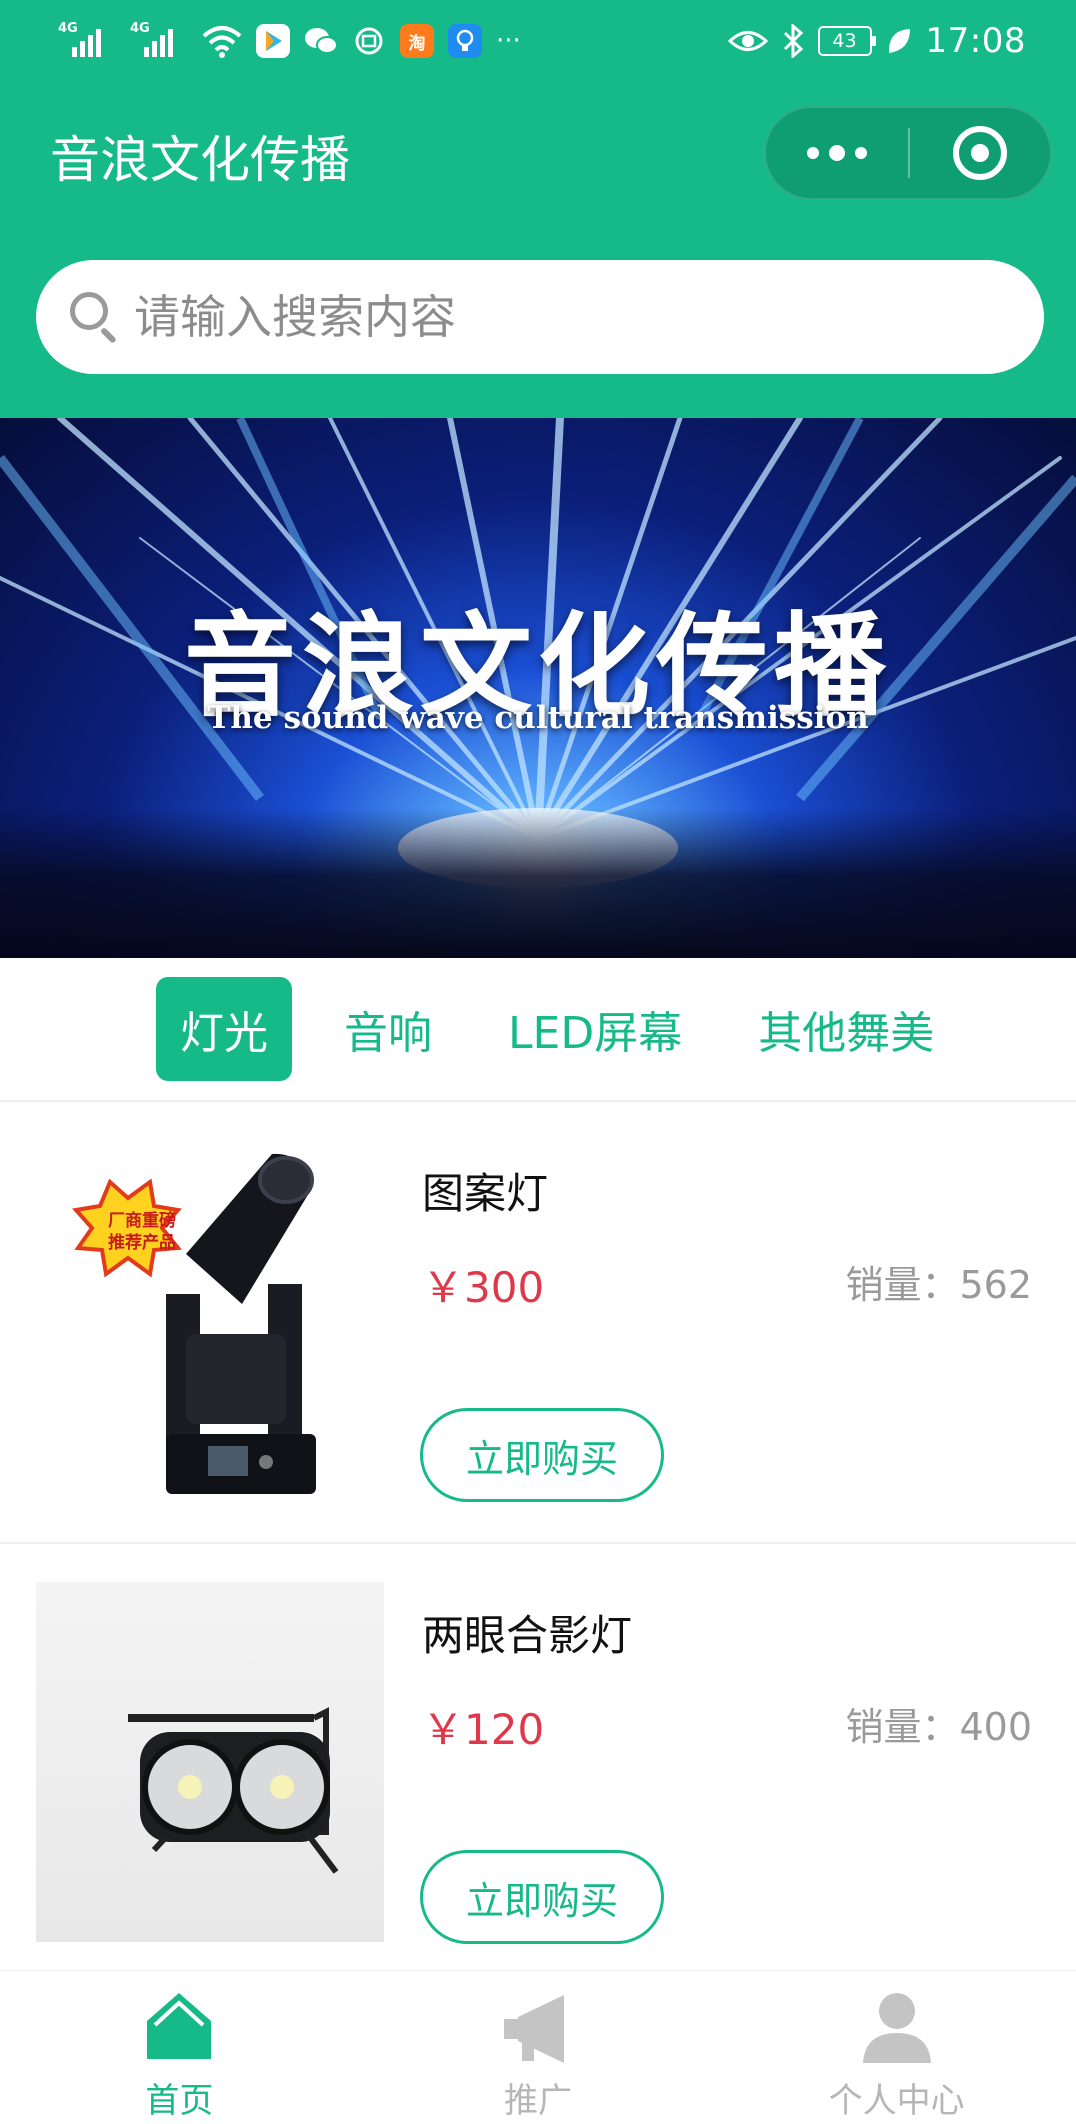  Describe the element at coordinates (938, 1285) in the screenshot. I see `product-sales: 销量：562` at that location.